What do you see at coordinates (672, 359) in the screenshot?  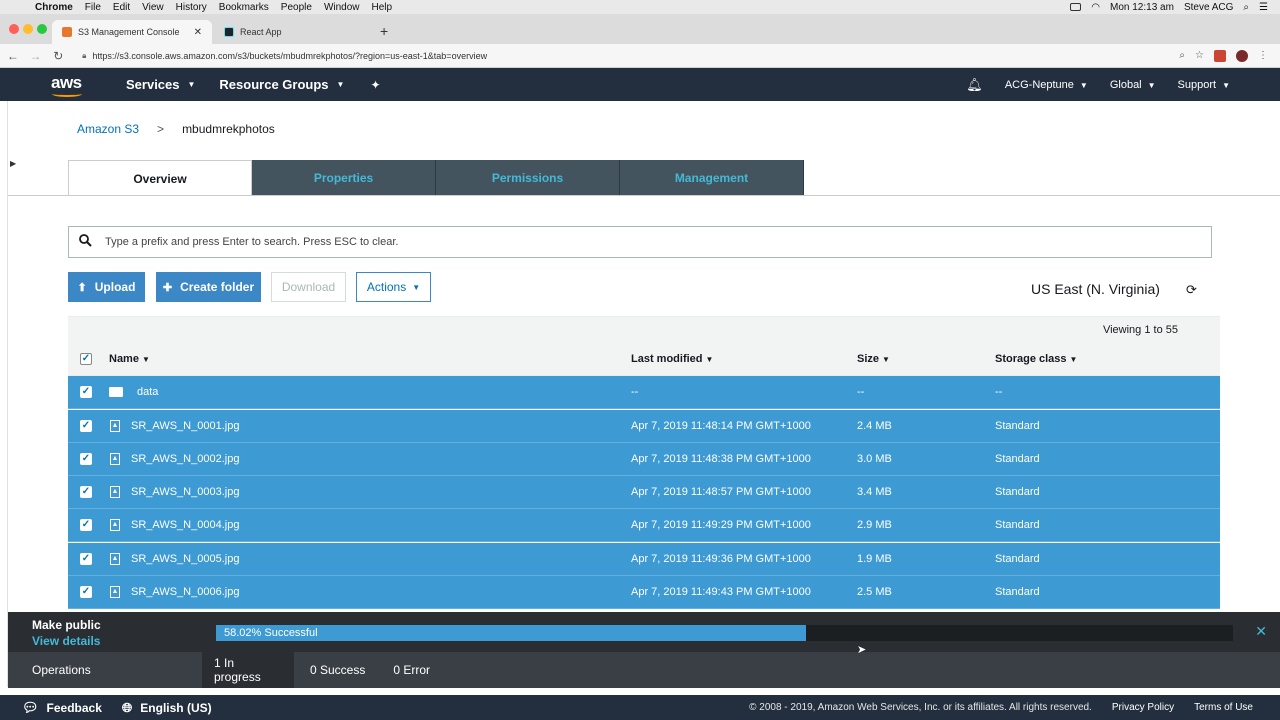 I see `header-modified: Last modified ▼` at bounding box center [672, 359].